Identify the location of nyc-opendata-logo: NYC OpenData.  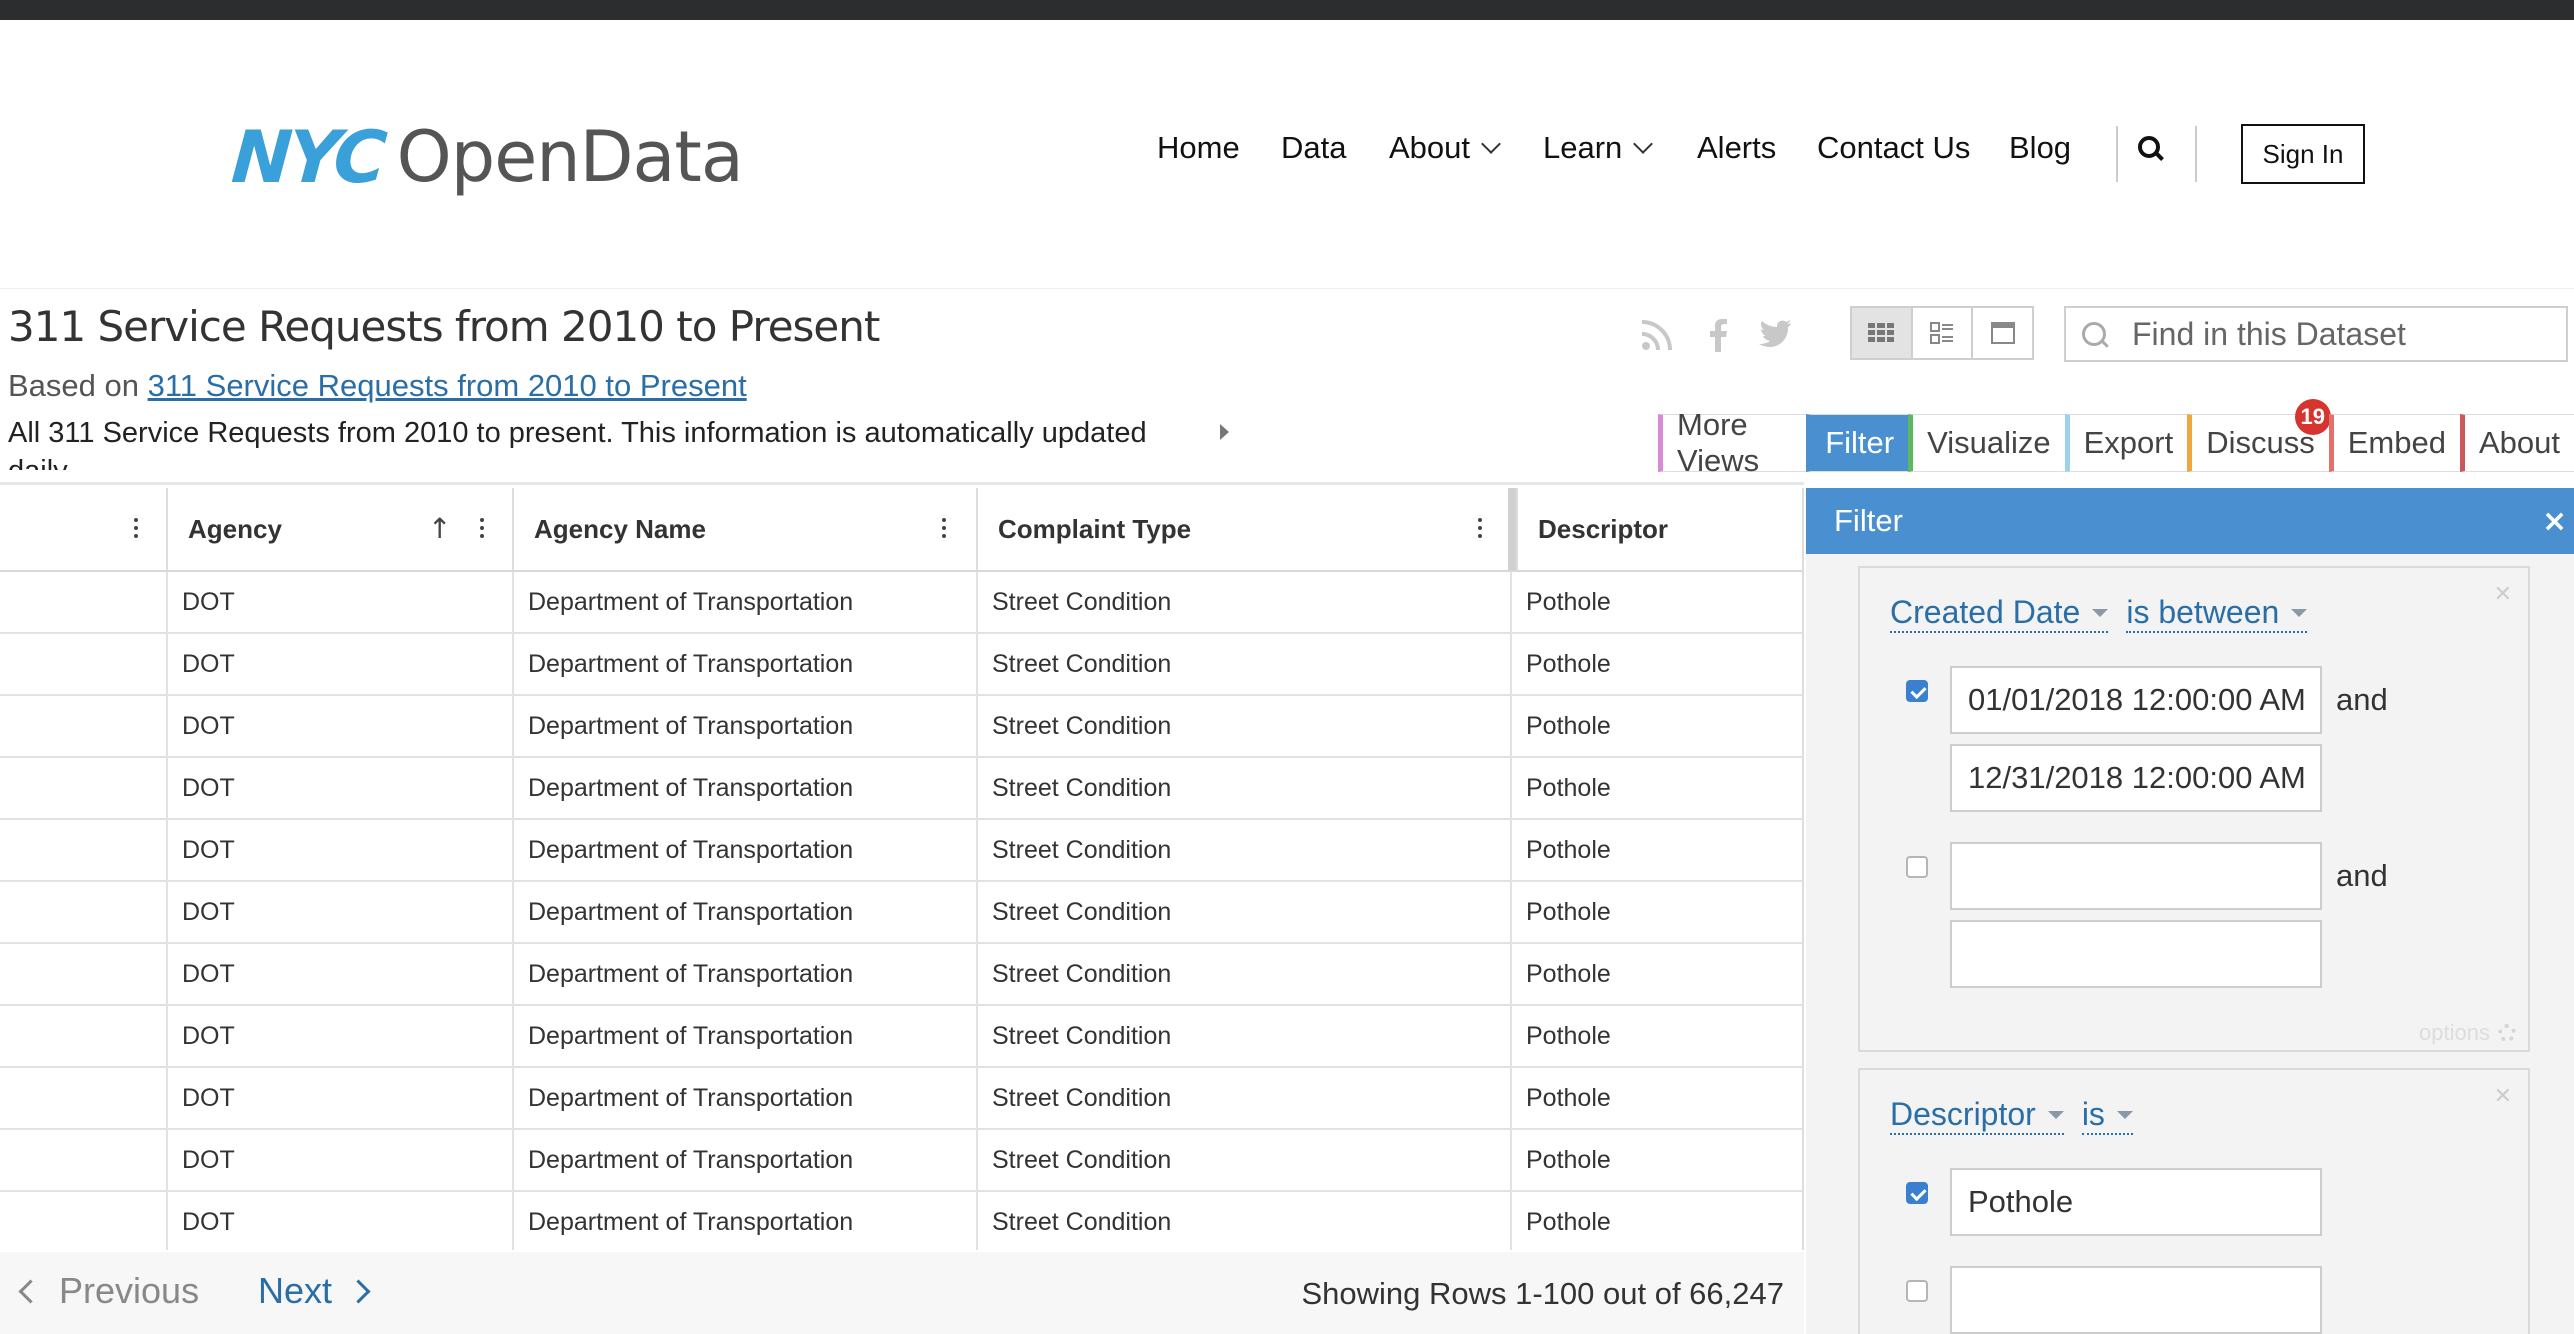
(486, 157).